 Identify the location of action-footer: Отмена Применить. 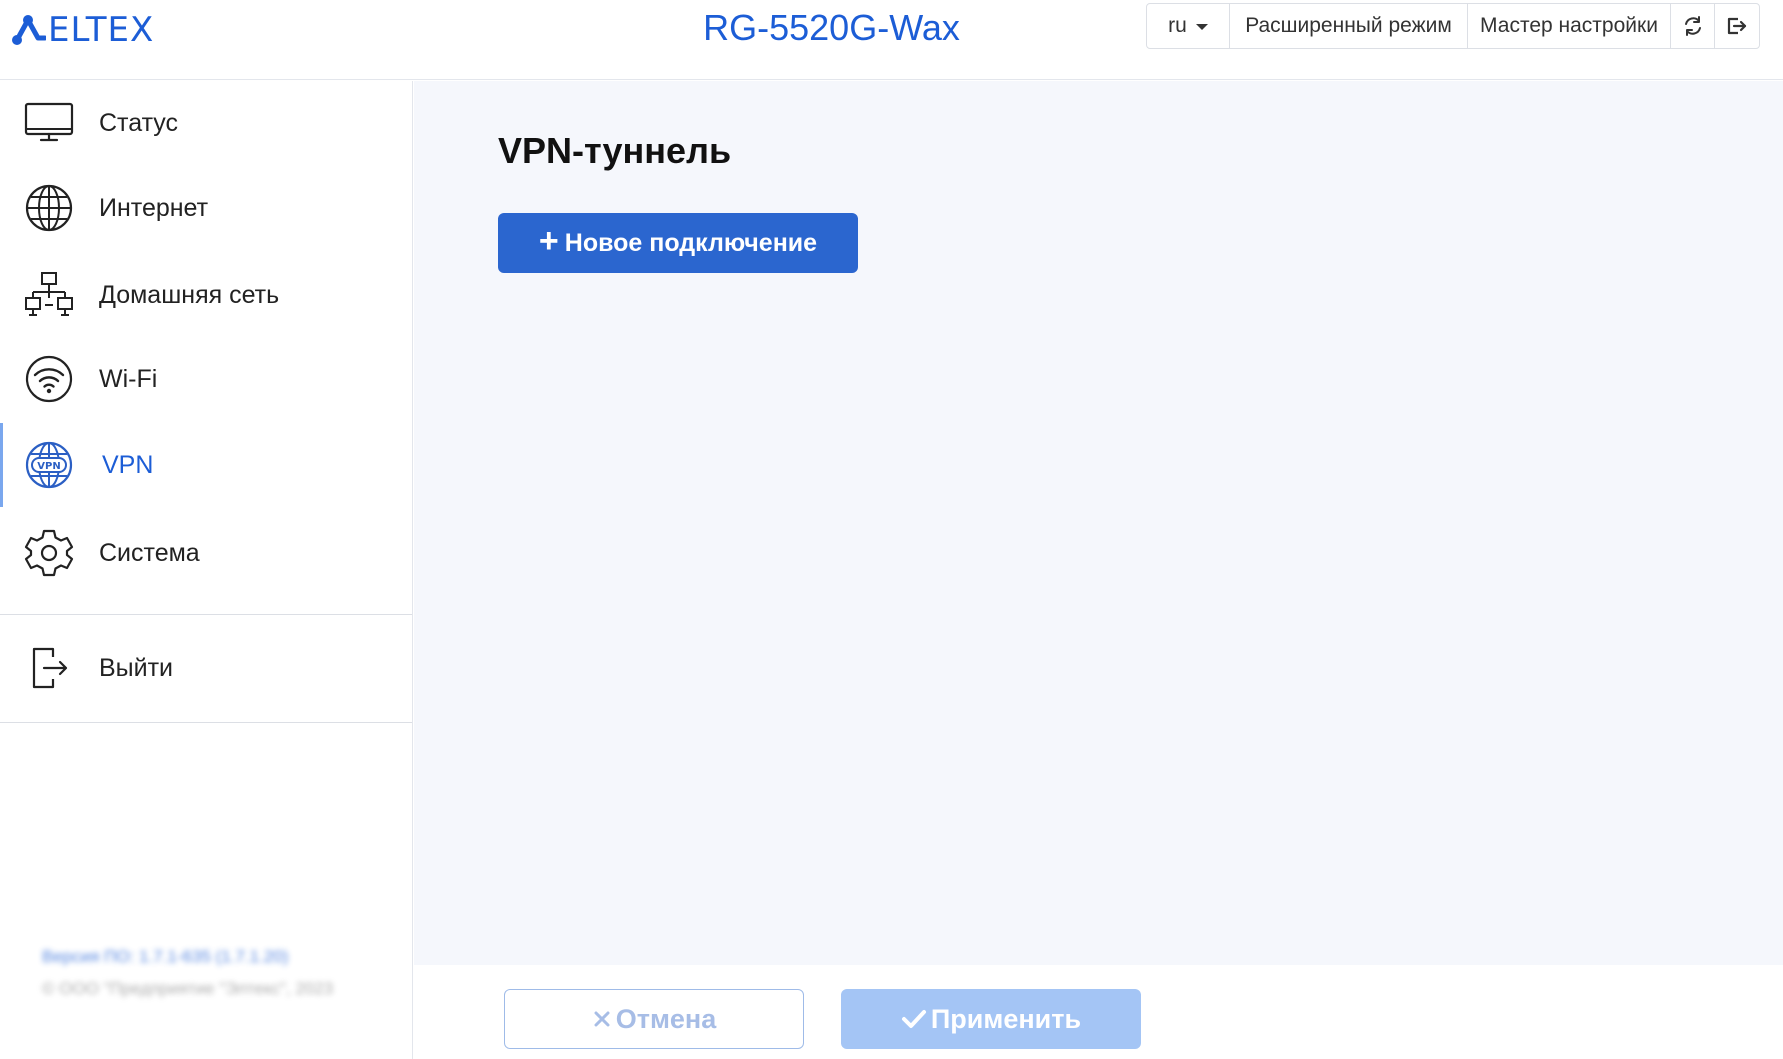
(1098, 1012).